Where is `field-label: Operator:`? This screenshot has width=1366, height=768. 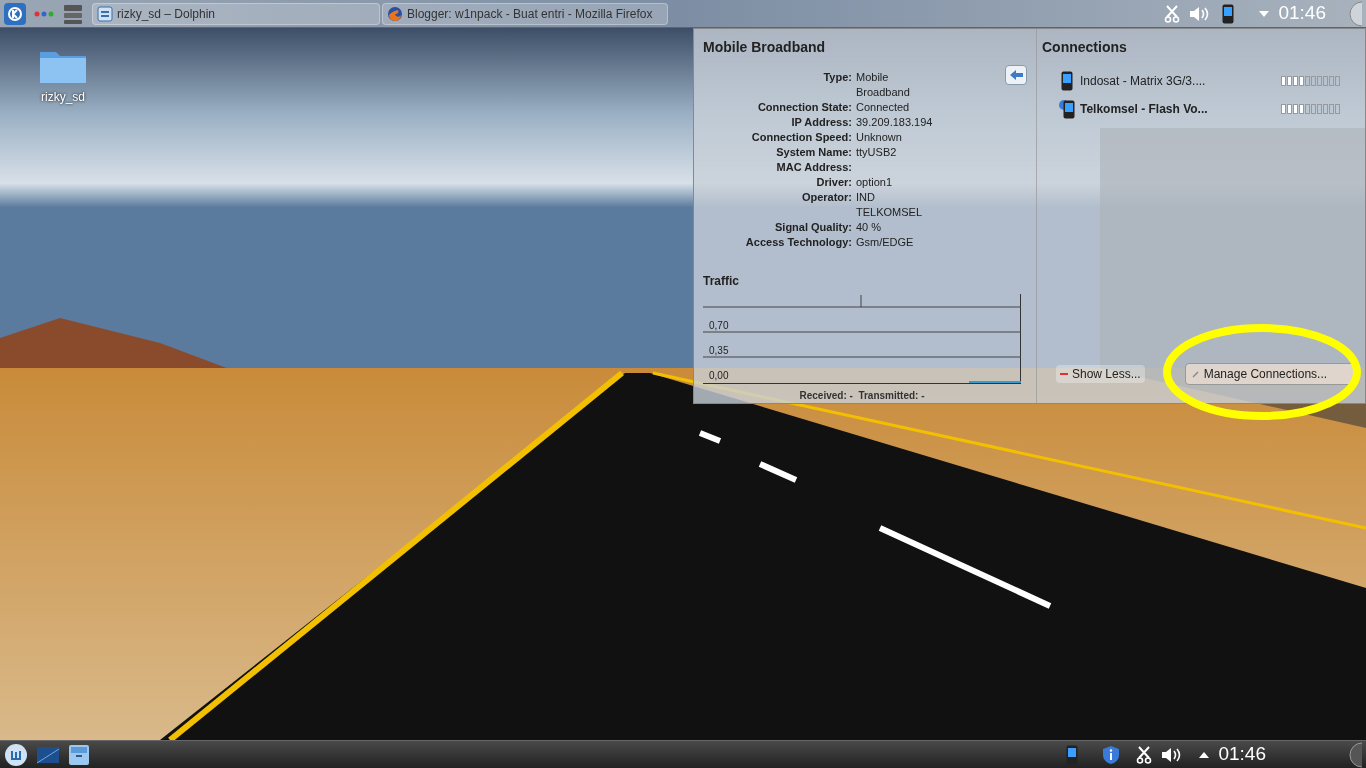 field-label: Operator: is located at coordinates (826, 197).